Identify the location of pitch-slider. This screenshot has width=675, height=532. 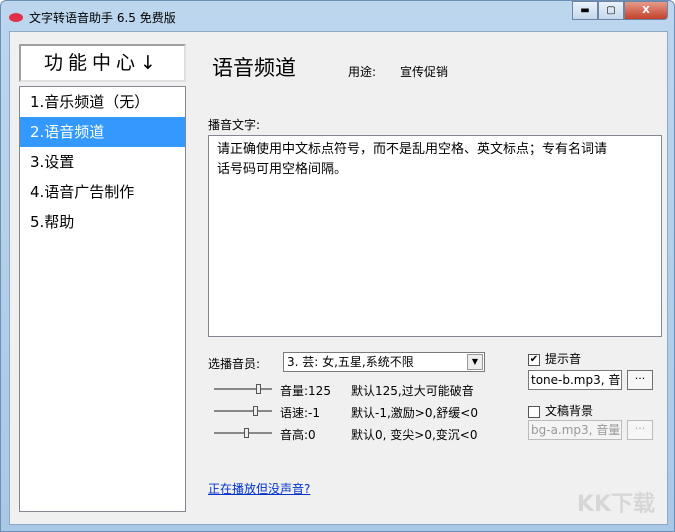
(243, 433).